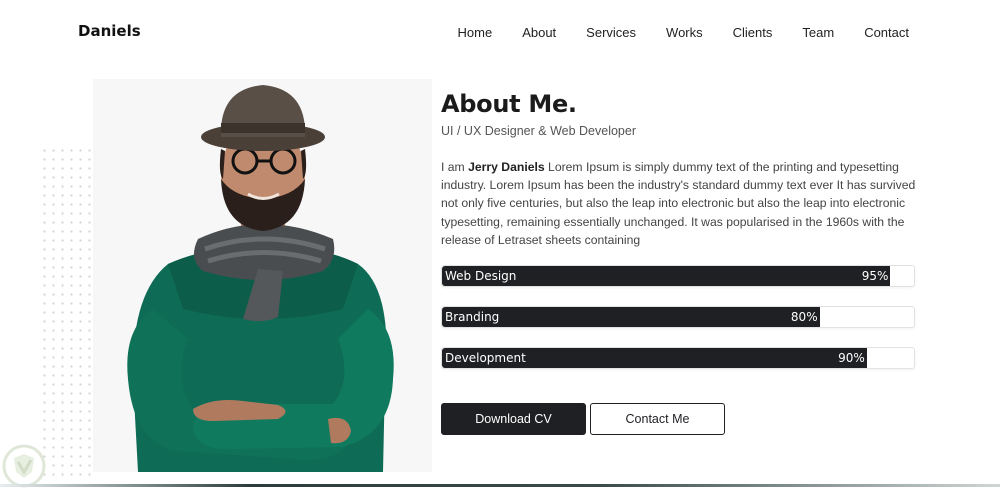 The height and width of the screenshot is (490, 1000). I want to click on skill-percent: 80%, so click(804, 317).